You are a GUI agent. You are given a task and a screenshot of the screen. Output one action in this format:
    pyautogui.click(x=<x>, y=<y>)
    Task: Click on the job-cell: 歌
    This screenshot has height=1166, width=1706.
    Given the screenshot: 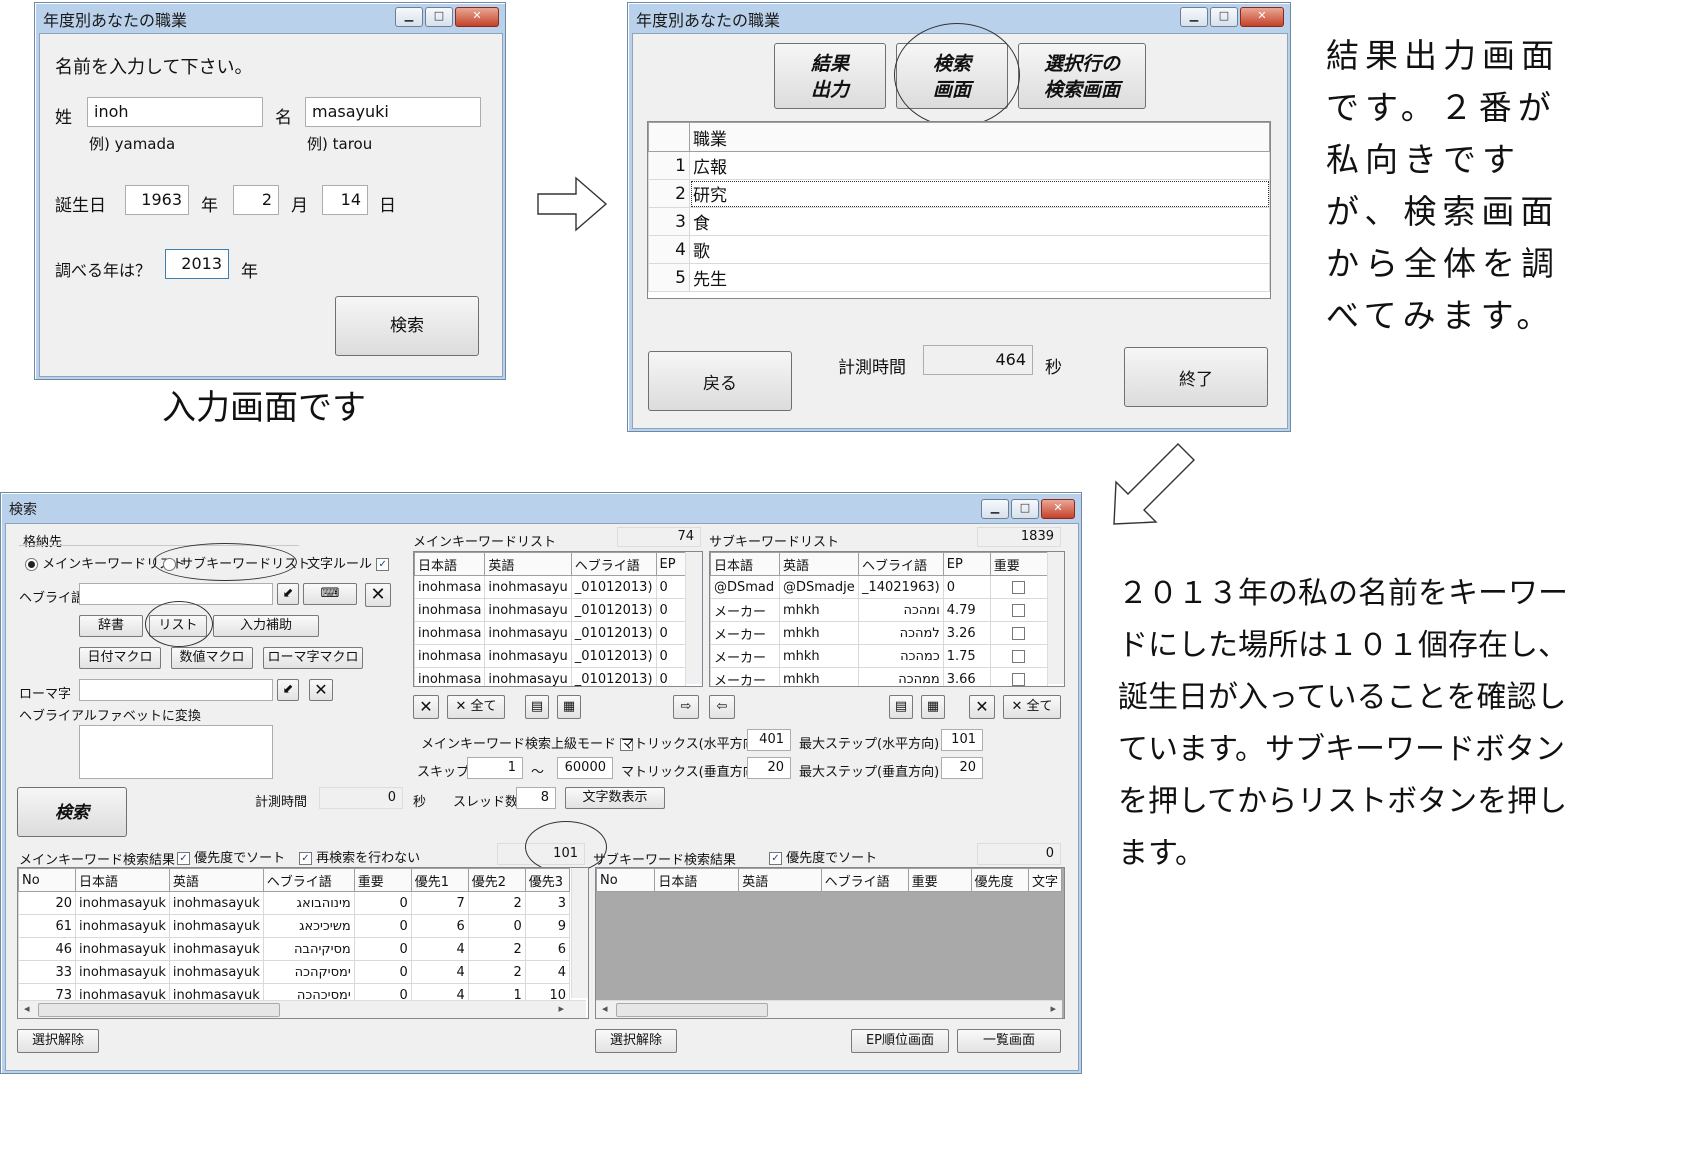 What is the action you would take?
    pyautogui.click(x=979, y=249)
    